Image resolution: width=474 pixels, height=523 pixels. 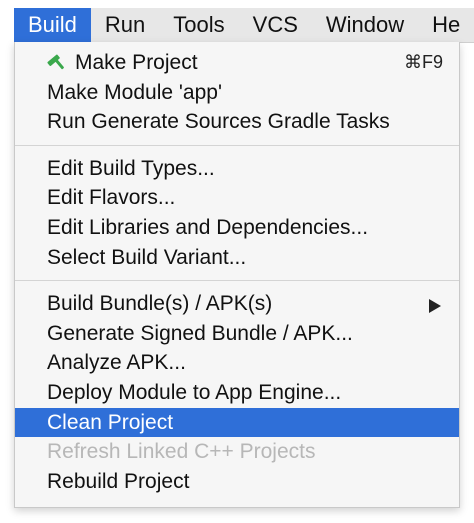 What do you see at coordinates (237, 122) in the screenshot?
I see `menu-item-run-generate-sources: Run Generate Sources Gradle Tasks` at bounding box center [237, 122].